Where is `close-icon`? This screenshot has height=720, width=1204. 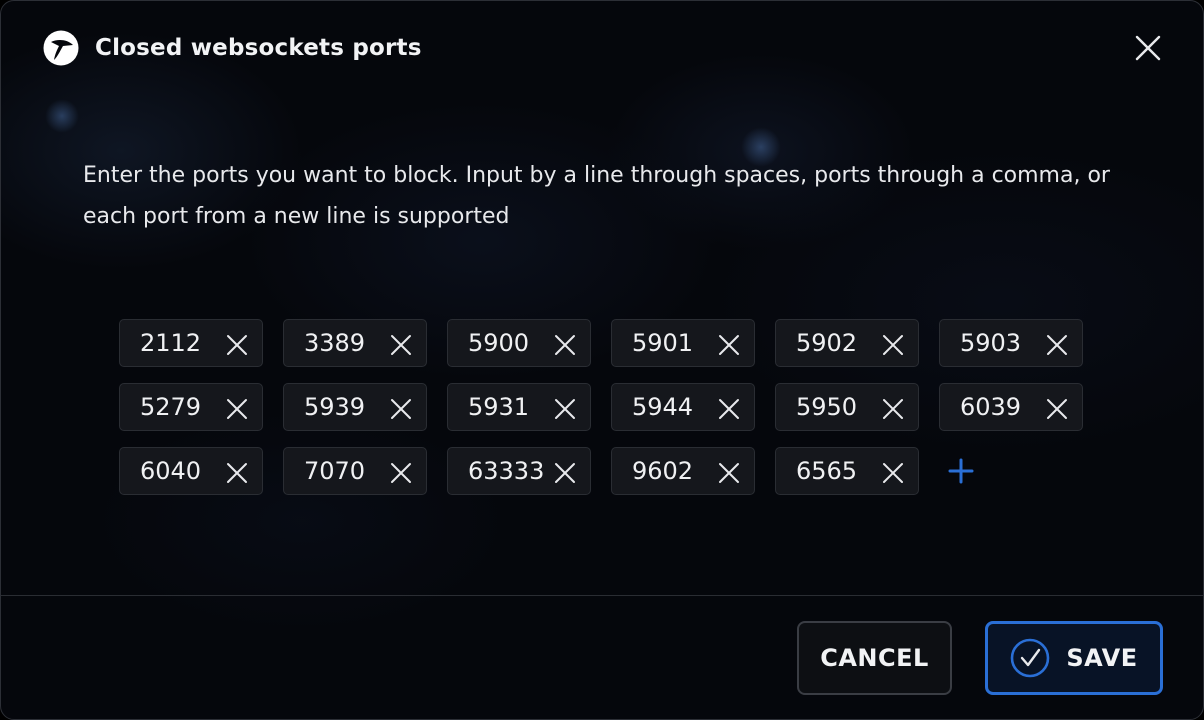 close-icon is located at coordinates (1148, 48).